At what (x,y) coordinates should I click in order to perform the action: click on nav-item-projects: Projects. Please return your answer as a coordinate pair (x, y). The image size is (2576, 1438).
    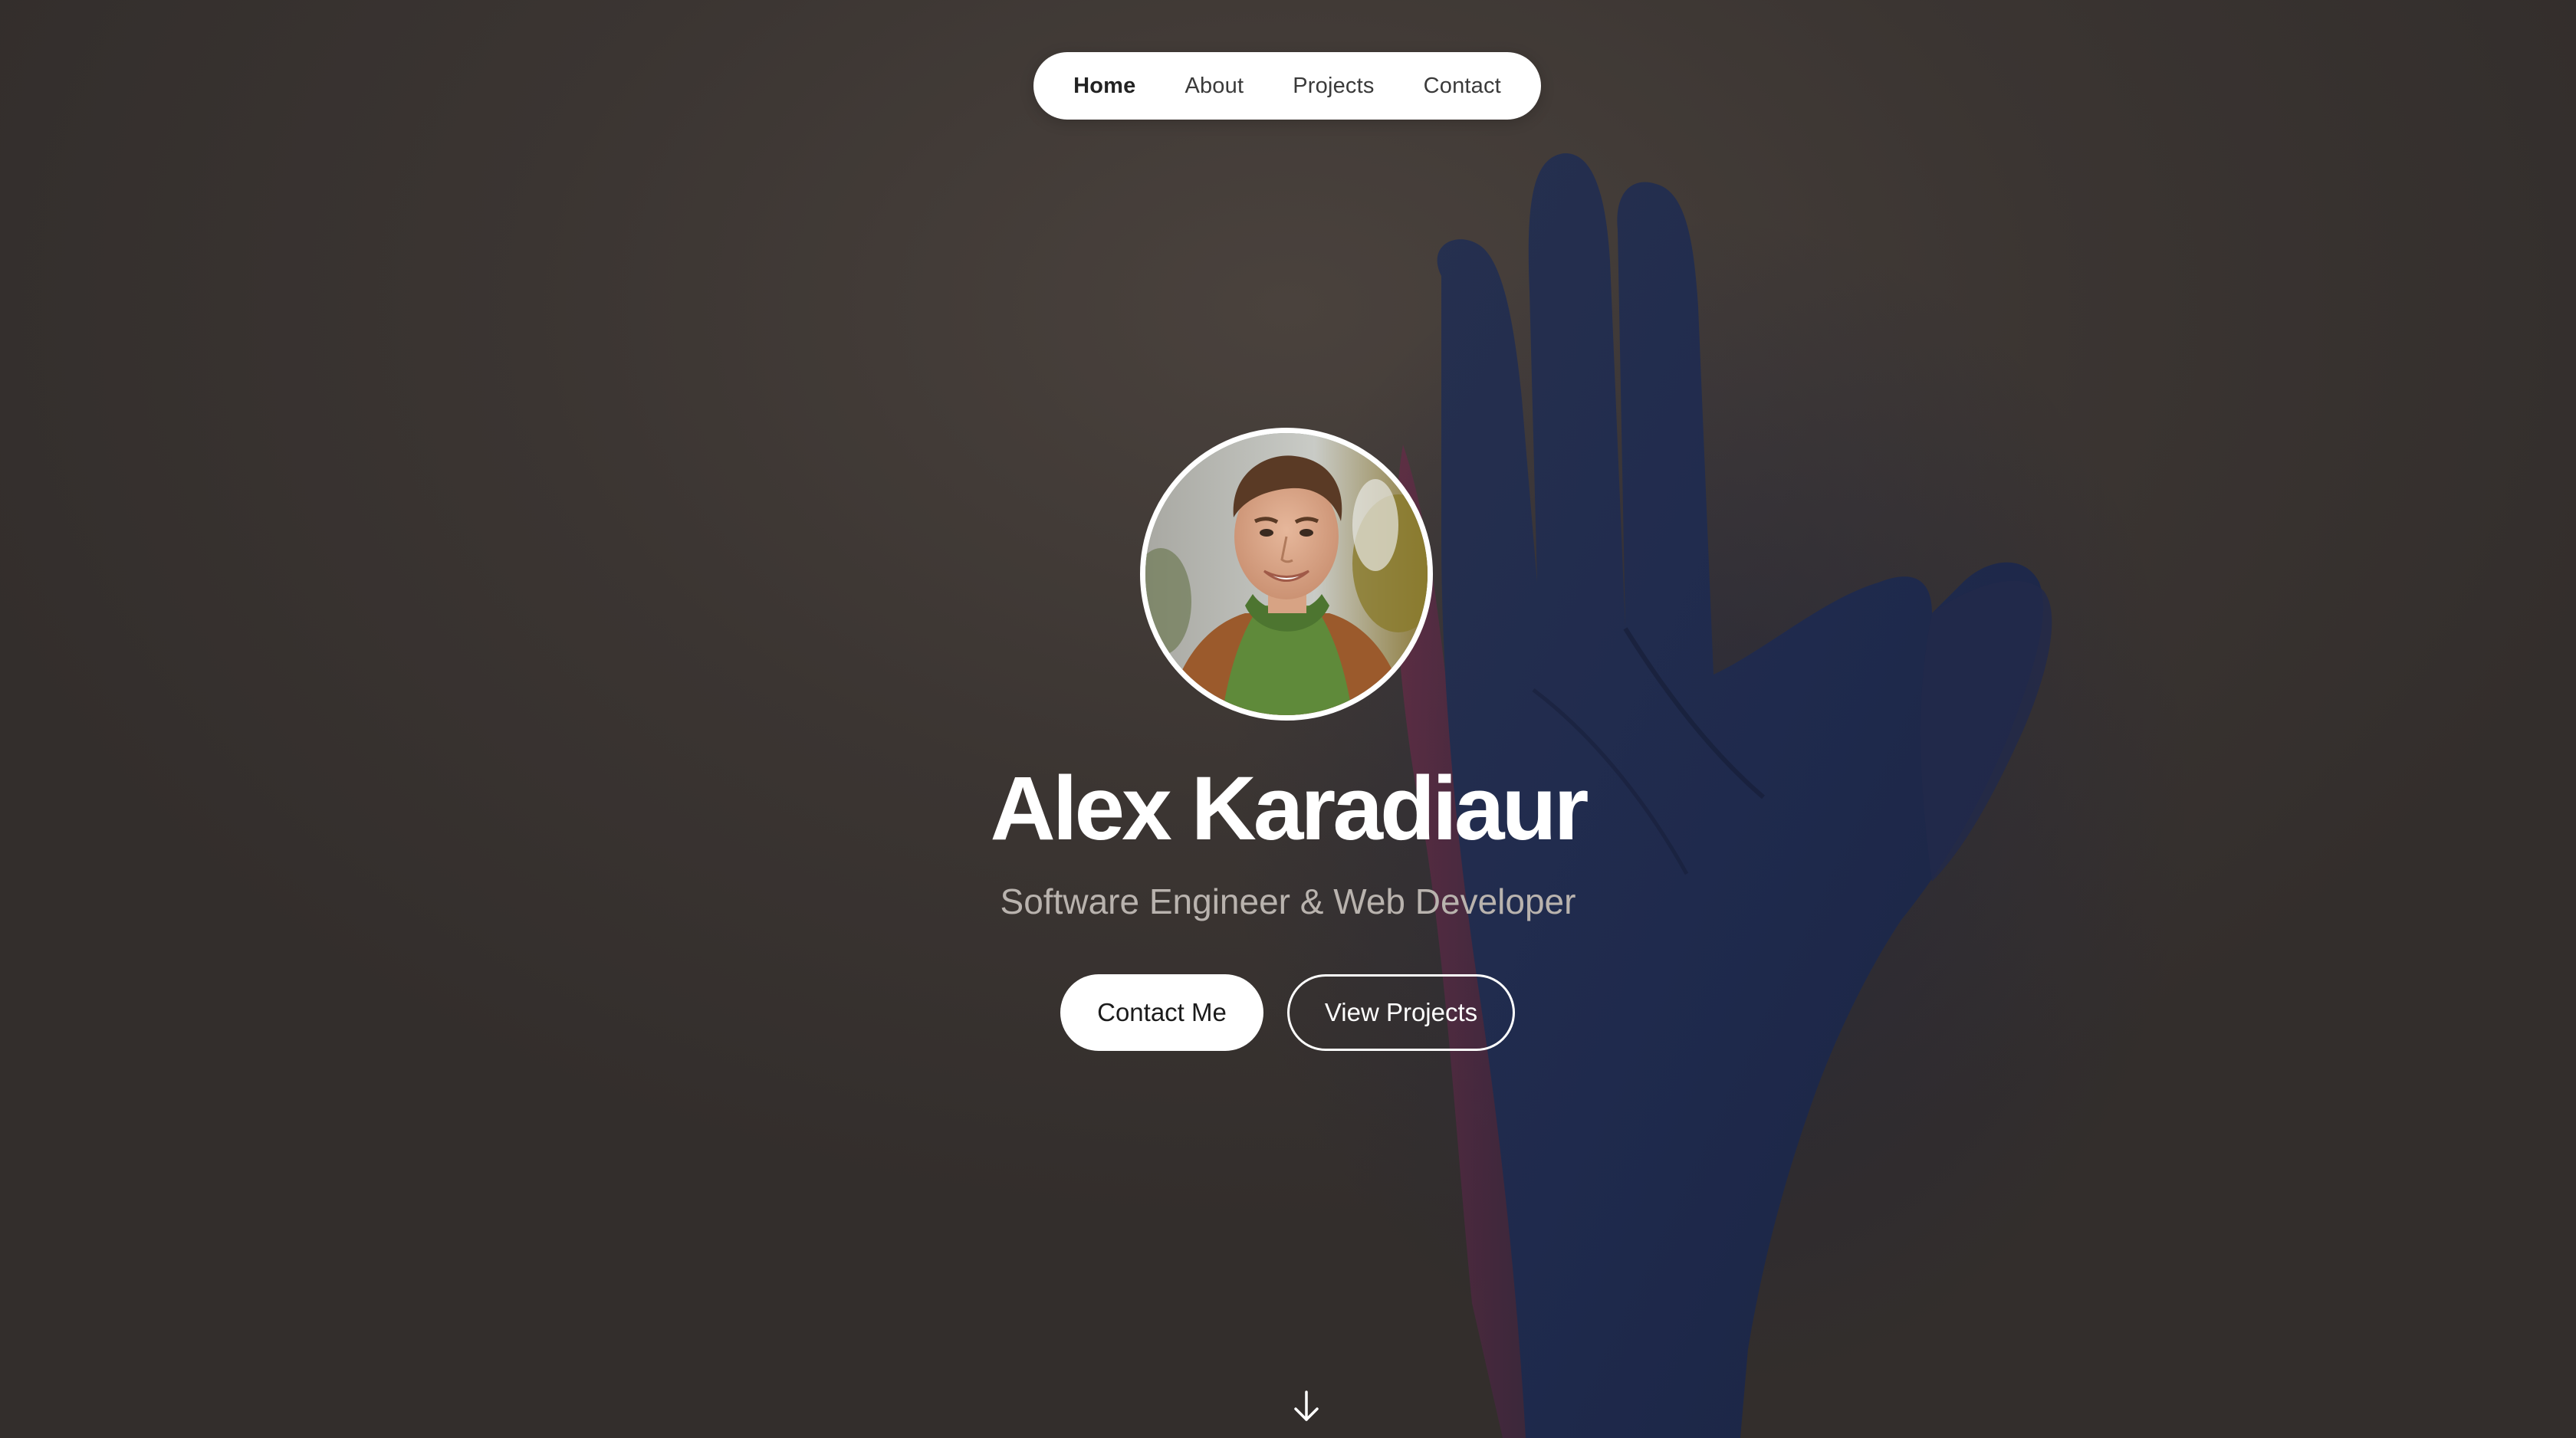
    Looking at the image, I should click on (1333, 86).